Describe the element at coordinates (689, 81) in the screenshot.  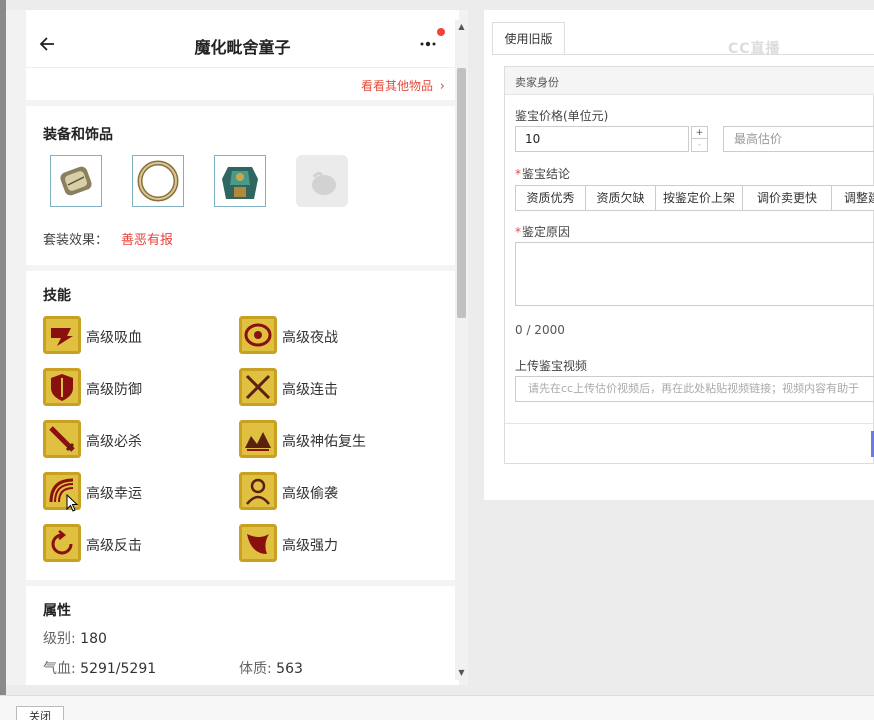
I see `seller-identity-header: 卖家身份` at that location.